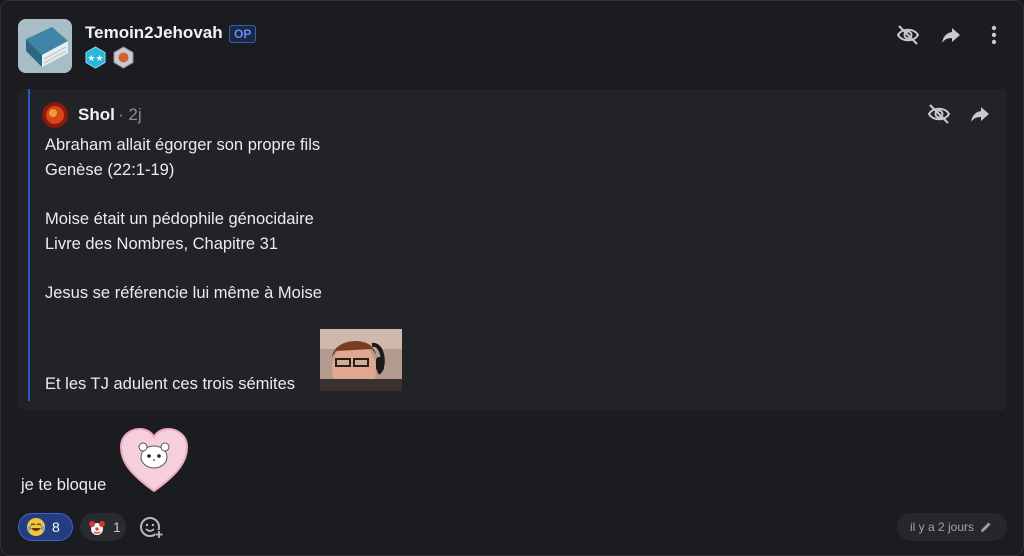 This screenshot has height=556, width=1024. Describe the element at coordinates (183, 145) in the screenshot. I see `quote-line: Abraham allait égorger son propre fils` at that location.